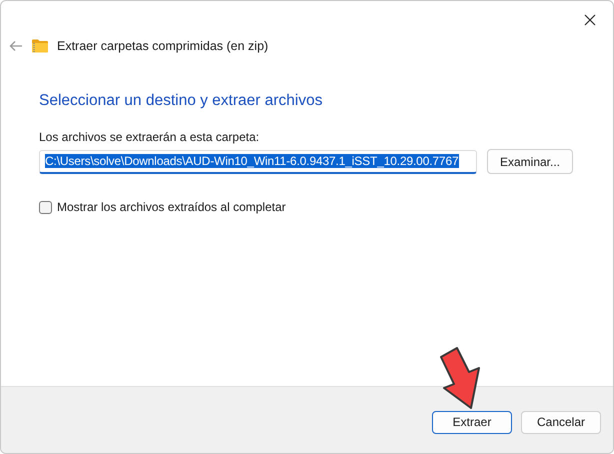 This screenshot has height=454, width=614. Describe the element at coordinates (162, 46) in the screenshot. I see `window-title: Extraer carpetas comprimidas (en zip)` at that location.